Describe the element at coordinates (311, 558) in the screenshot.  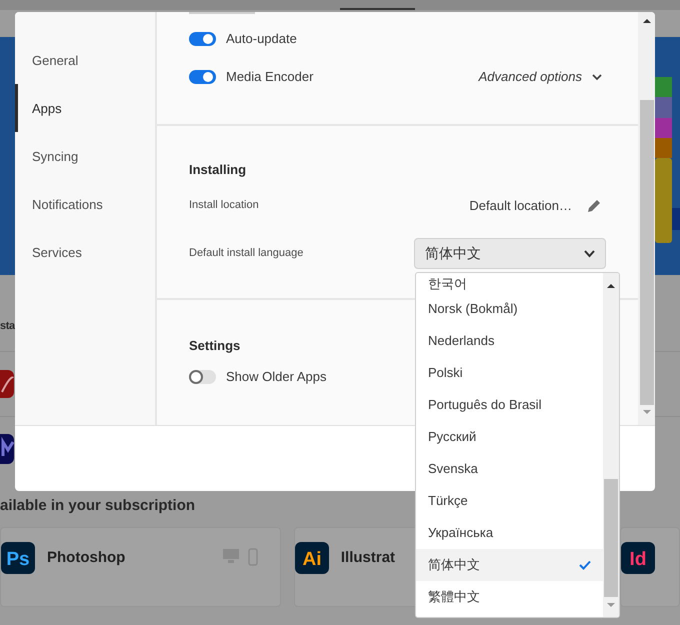
I see `app-icon: Ai` at that location.